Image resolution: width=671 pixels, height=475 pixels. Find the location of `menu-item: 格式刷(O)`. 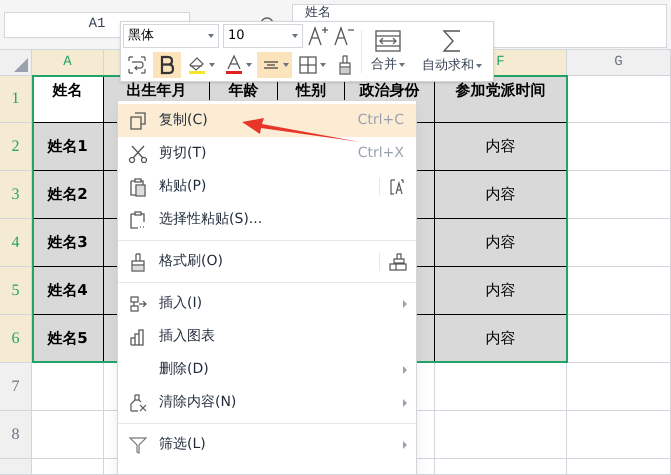

menu-item: 格式刷(O) is located at coordinates (267, 261).